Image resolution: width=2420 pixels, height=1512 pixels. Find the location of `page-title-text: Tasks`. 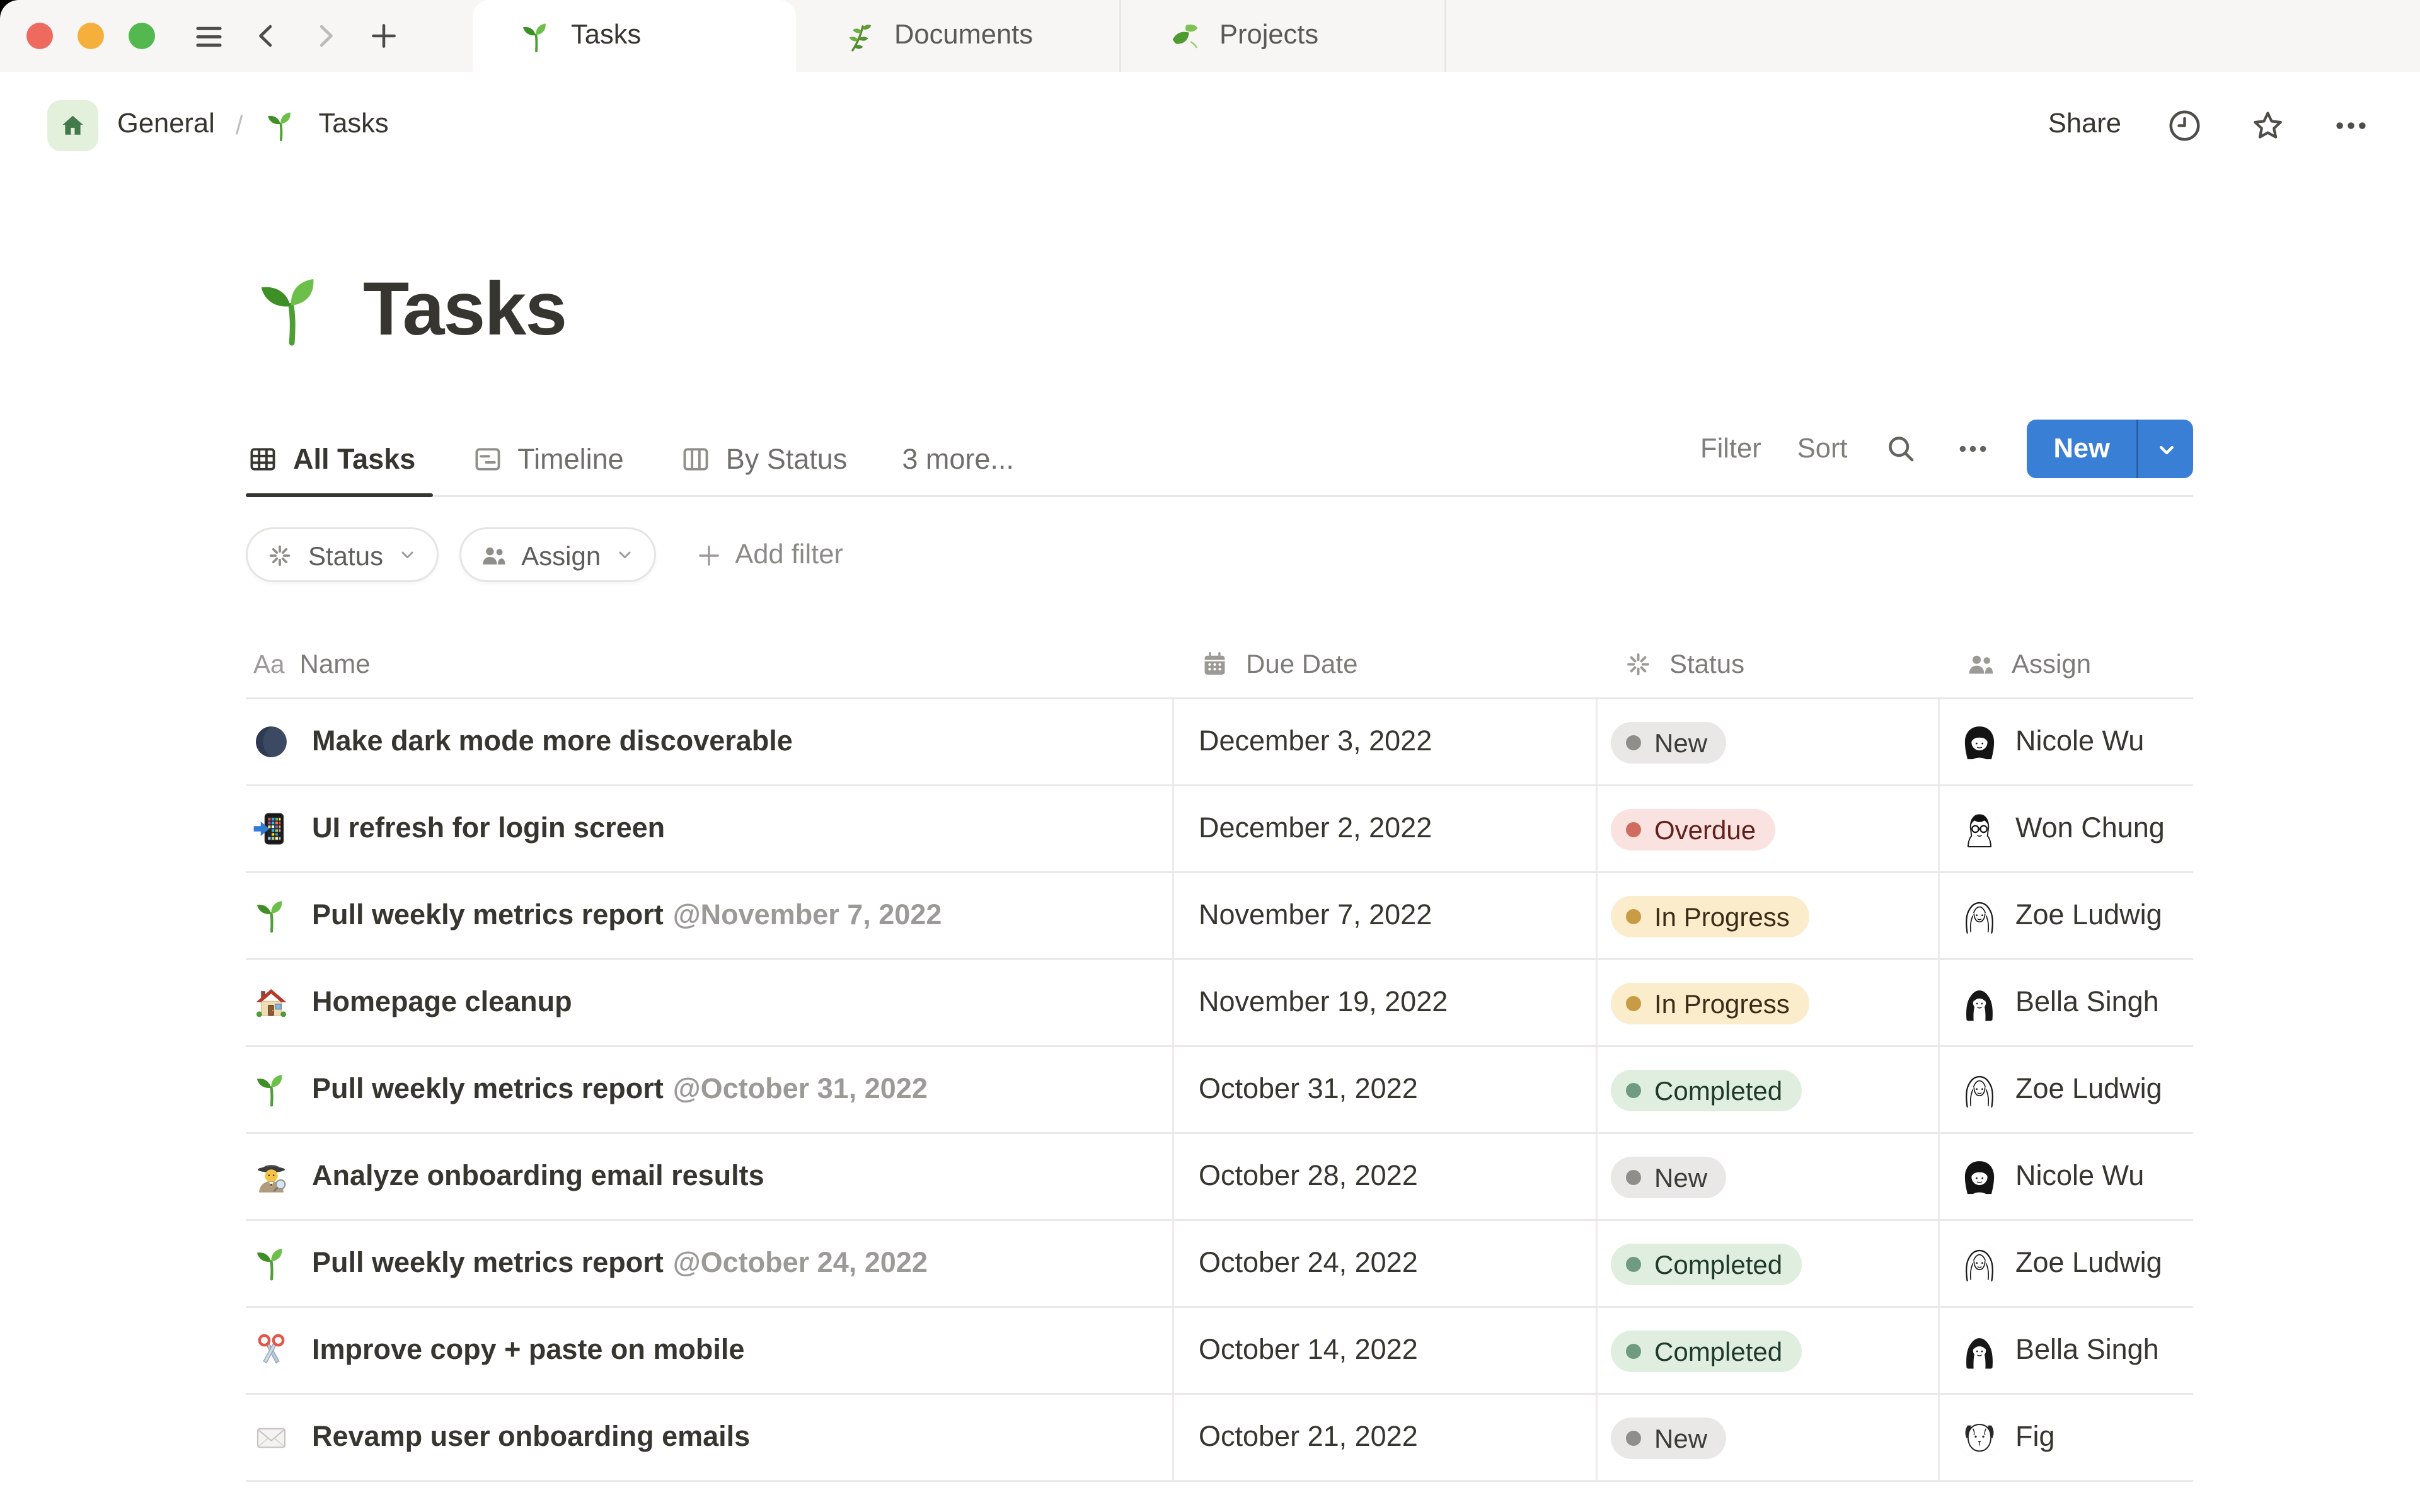

page-title-text: Tasks is located at coordinates (465, 310).